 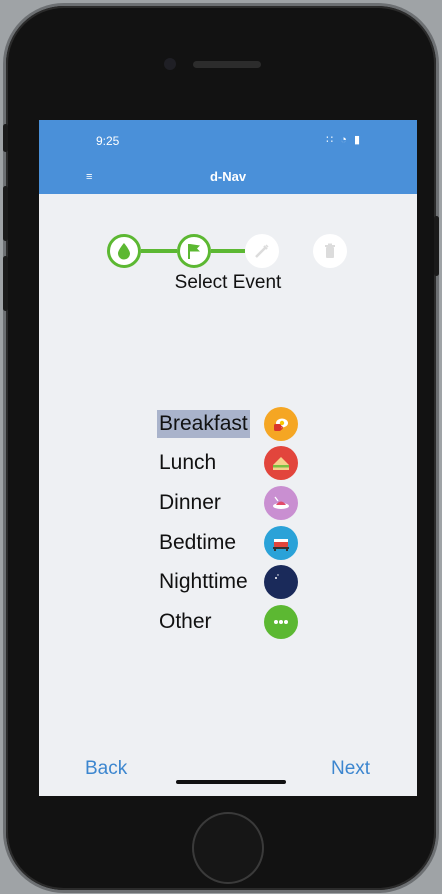 I want to click on power-button, so click(x=436, y=246).